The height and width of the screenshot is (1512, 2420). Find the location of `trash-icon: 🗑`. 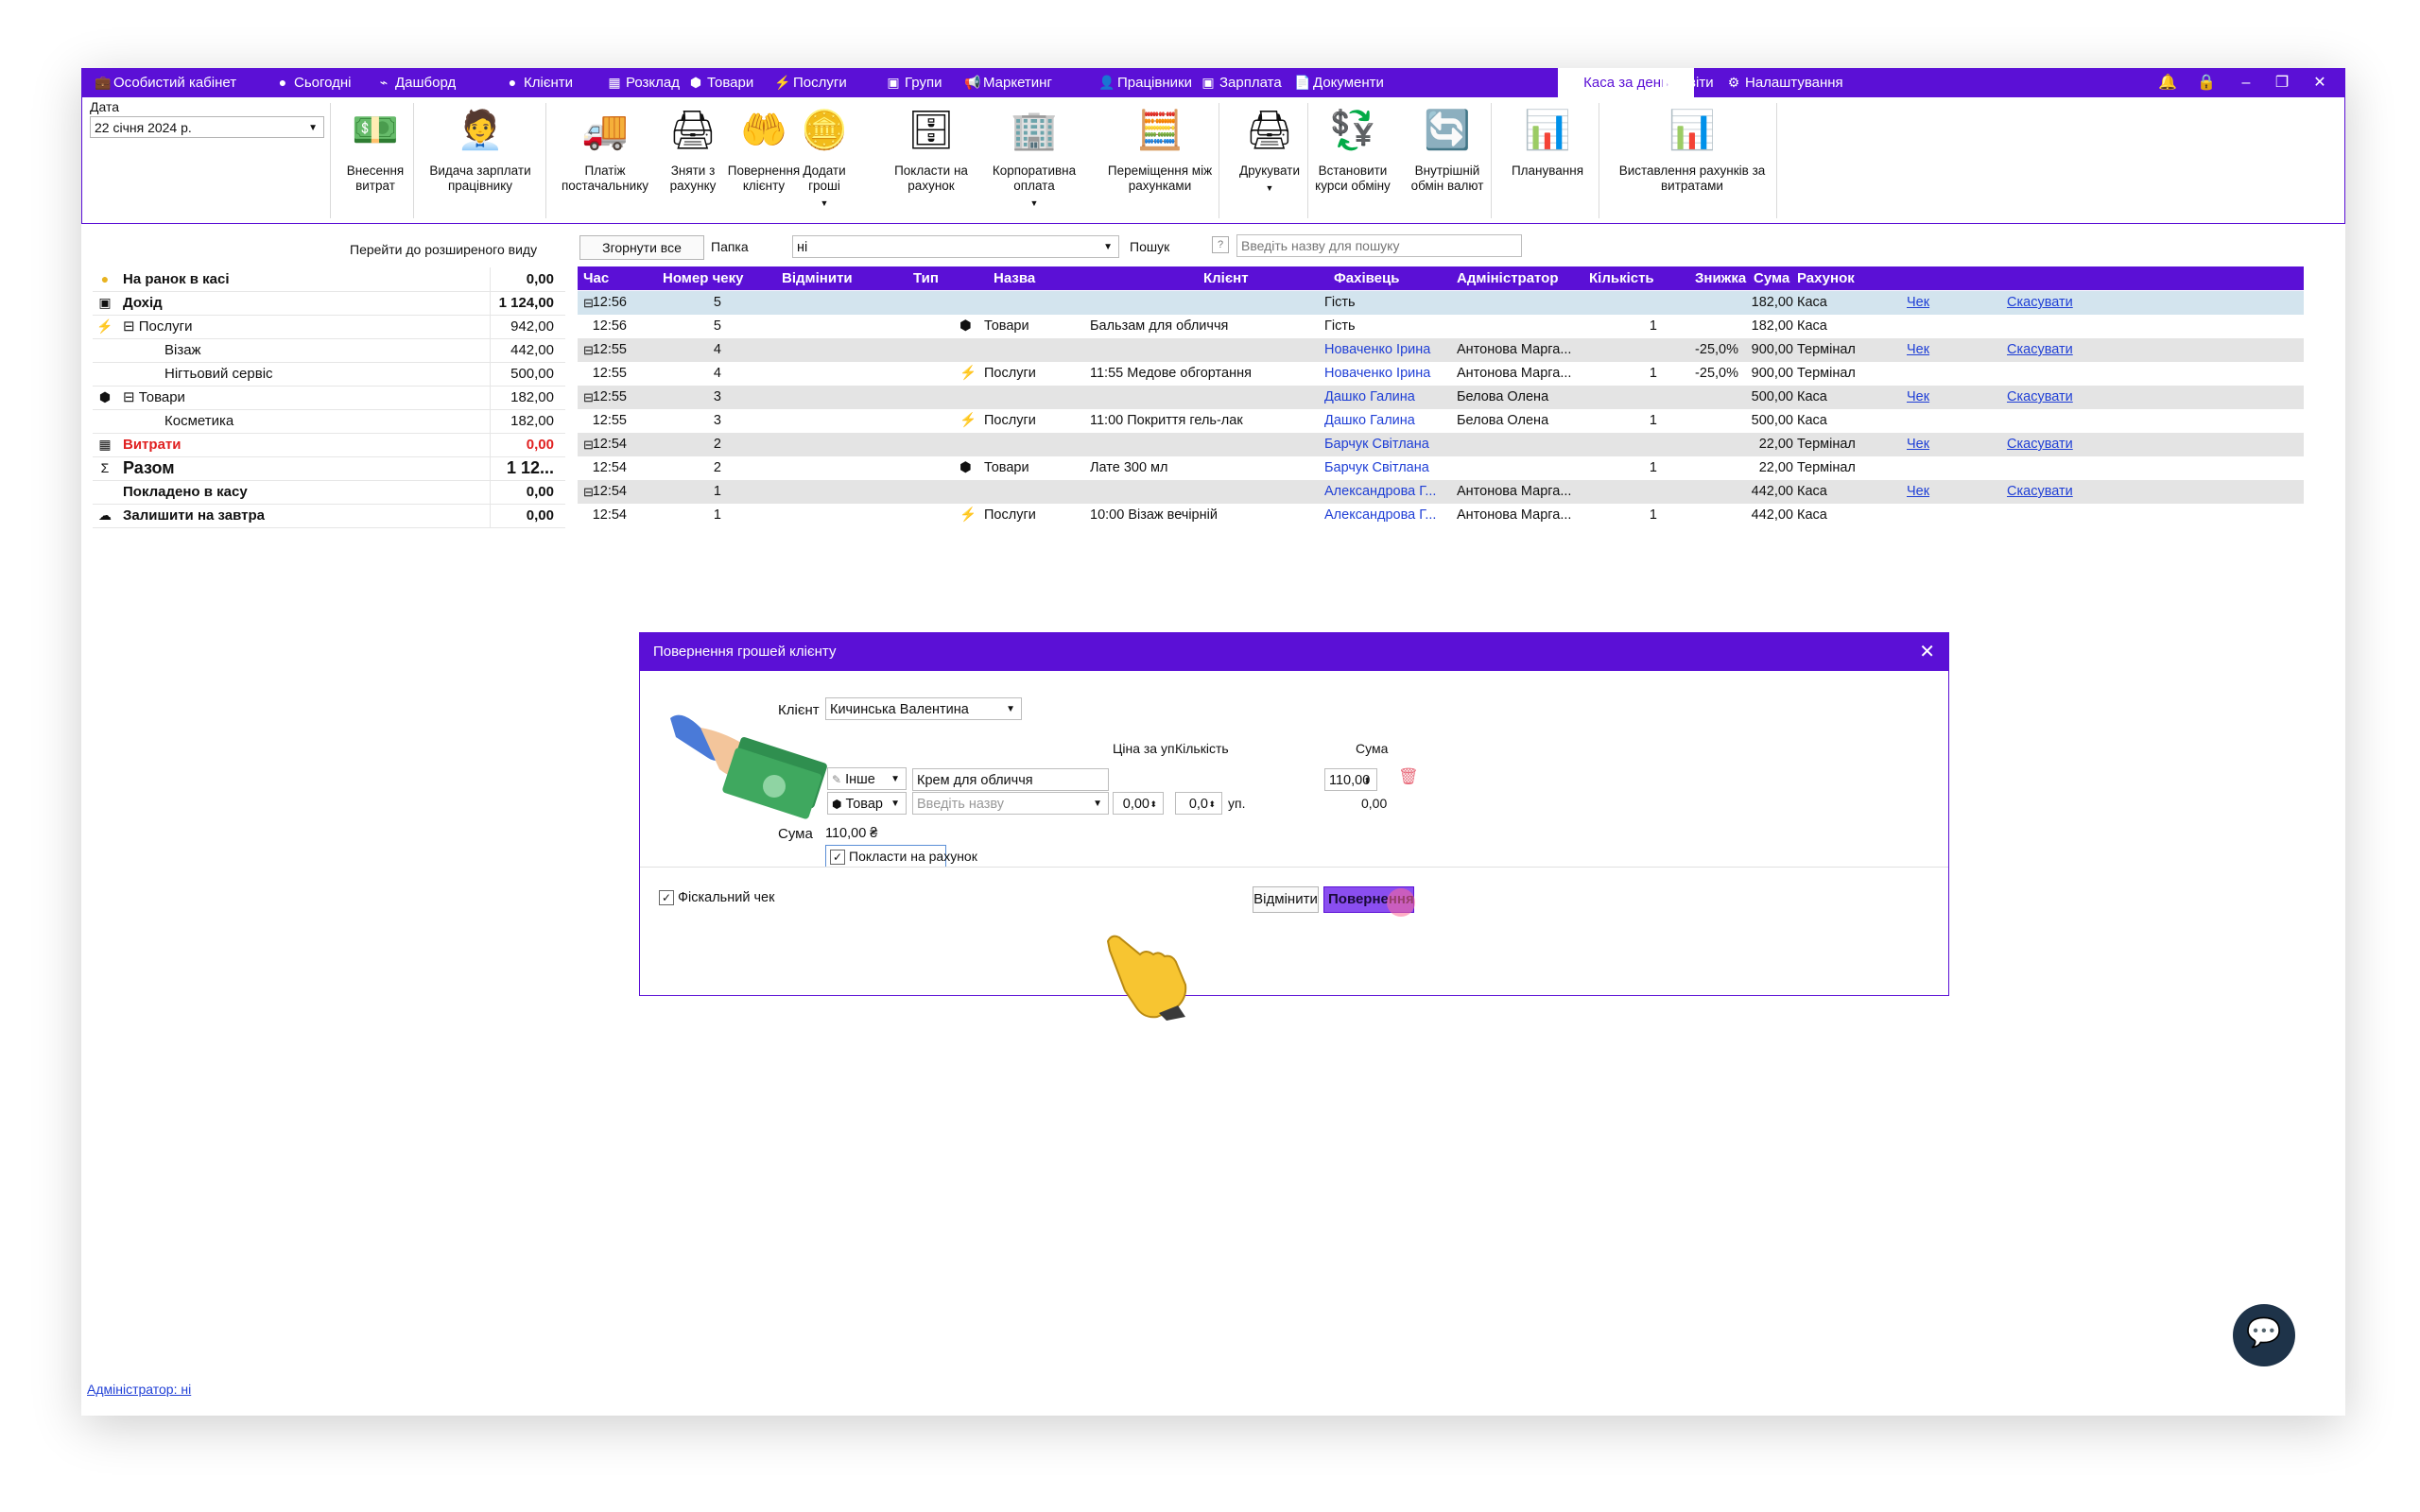

trash-icon: 🗑 is located at coordinates (1409, 776).